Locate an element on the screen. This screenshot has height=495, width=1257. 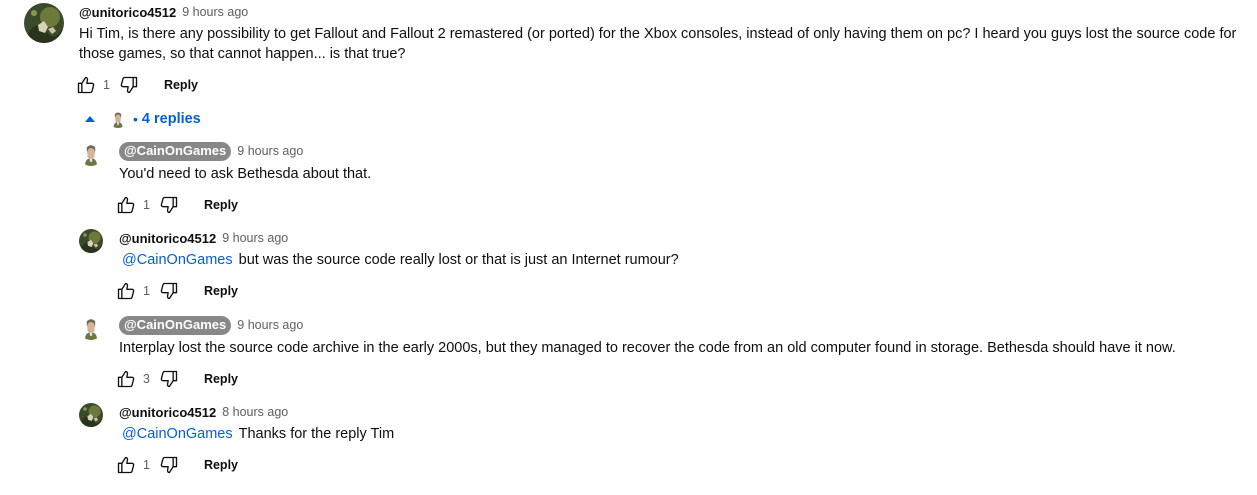
hide-replies-toggle: • 4 replies is located at coordinates (142, 119).